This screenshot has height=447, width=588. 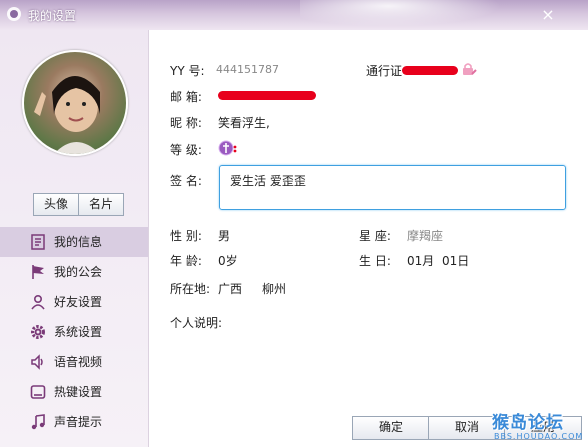 I want to click on nav-item-label: 声音提示, so click(x=78, y=422).